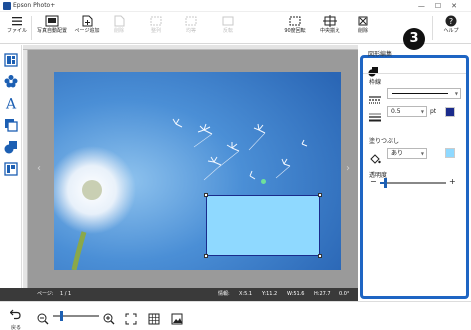  Describe the element at coordinates (407, 153) in the screenshot. I see `fill-dropdown: あり ▼` at that location.